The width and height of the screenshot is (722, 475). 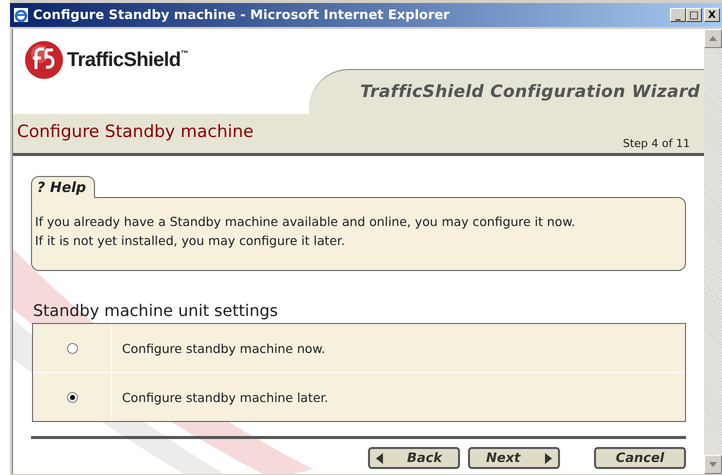 I want to click on option-label: Configure standby machine now., so click(x=223, y=348).